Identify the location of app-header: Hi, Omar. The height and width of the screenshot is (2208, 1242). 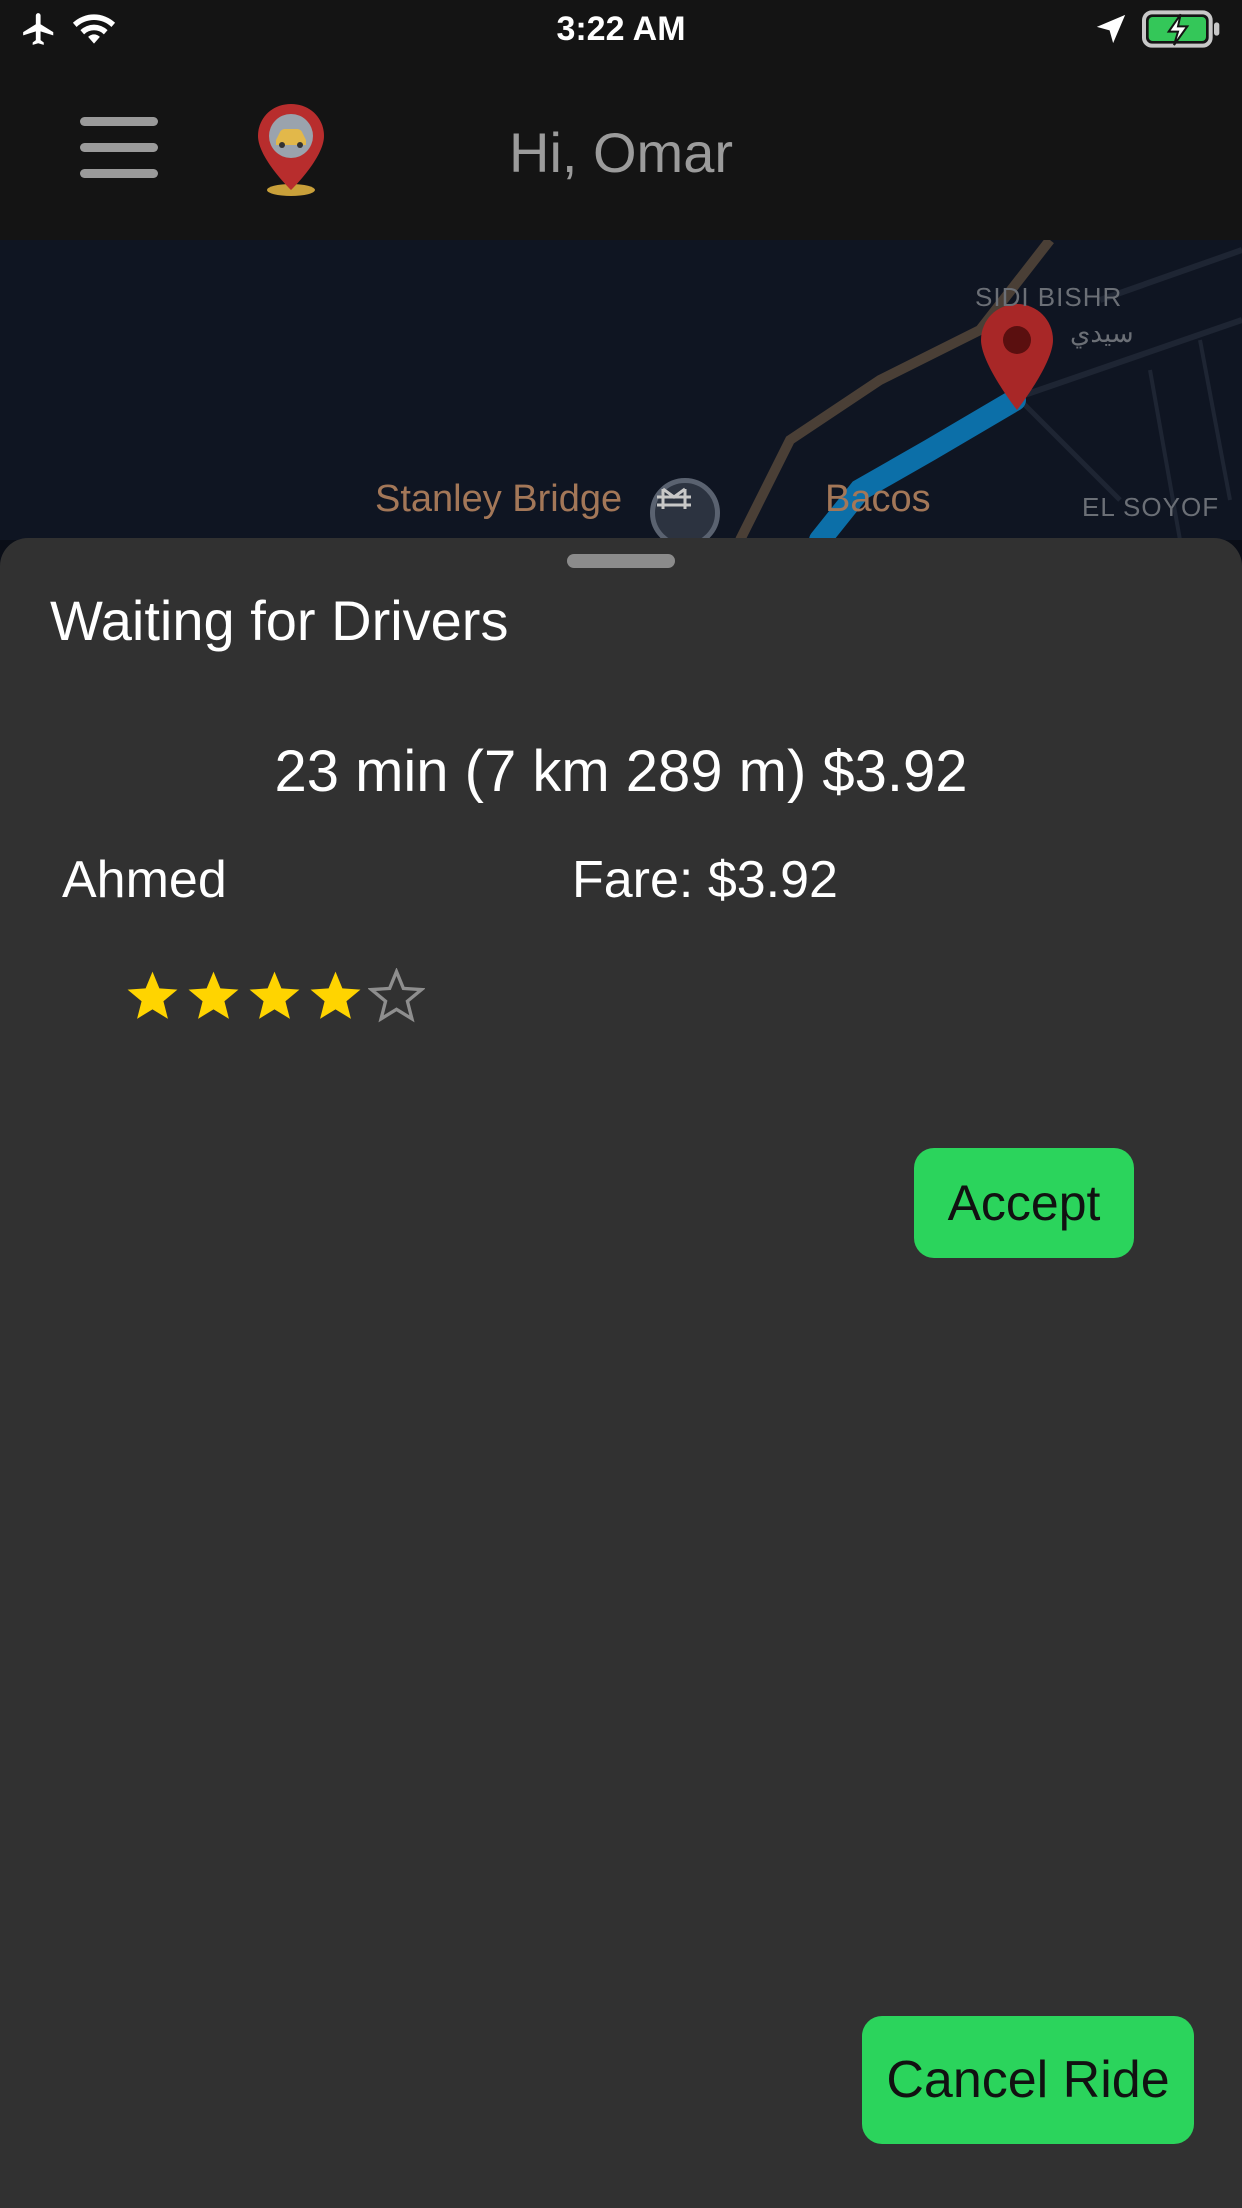
(621, 151).